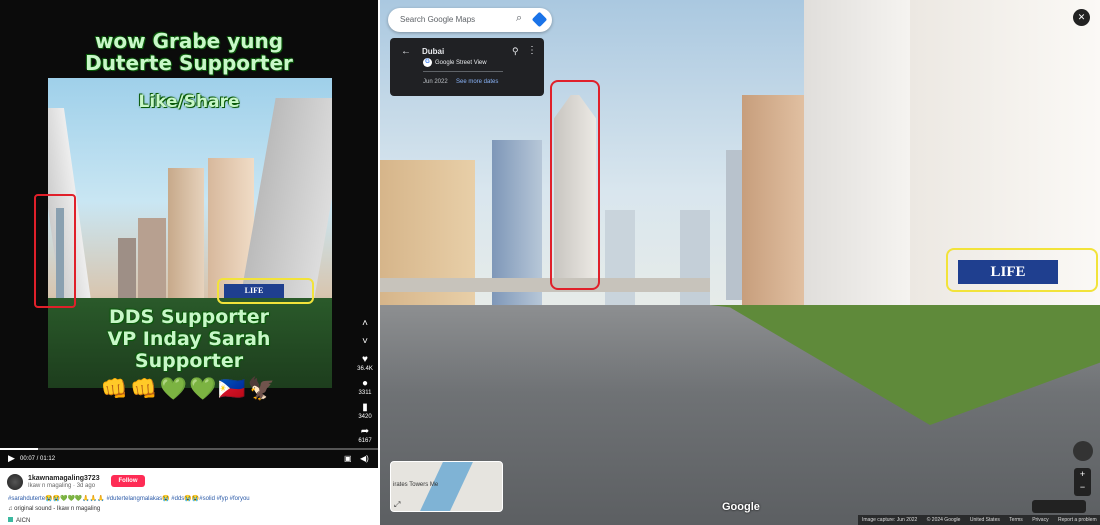 This screenshot has height=525, width=1100. Describe the element at coordinates (348, 458) in the screenshot. I see `captions-icon: ▣` at that location.